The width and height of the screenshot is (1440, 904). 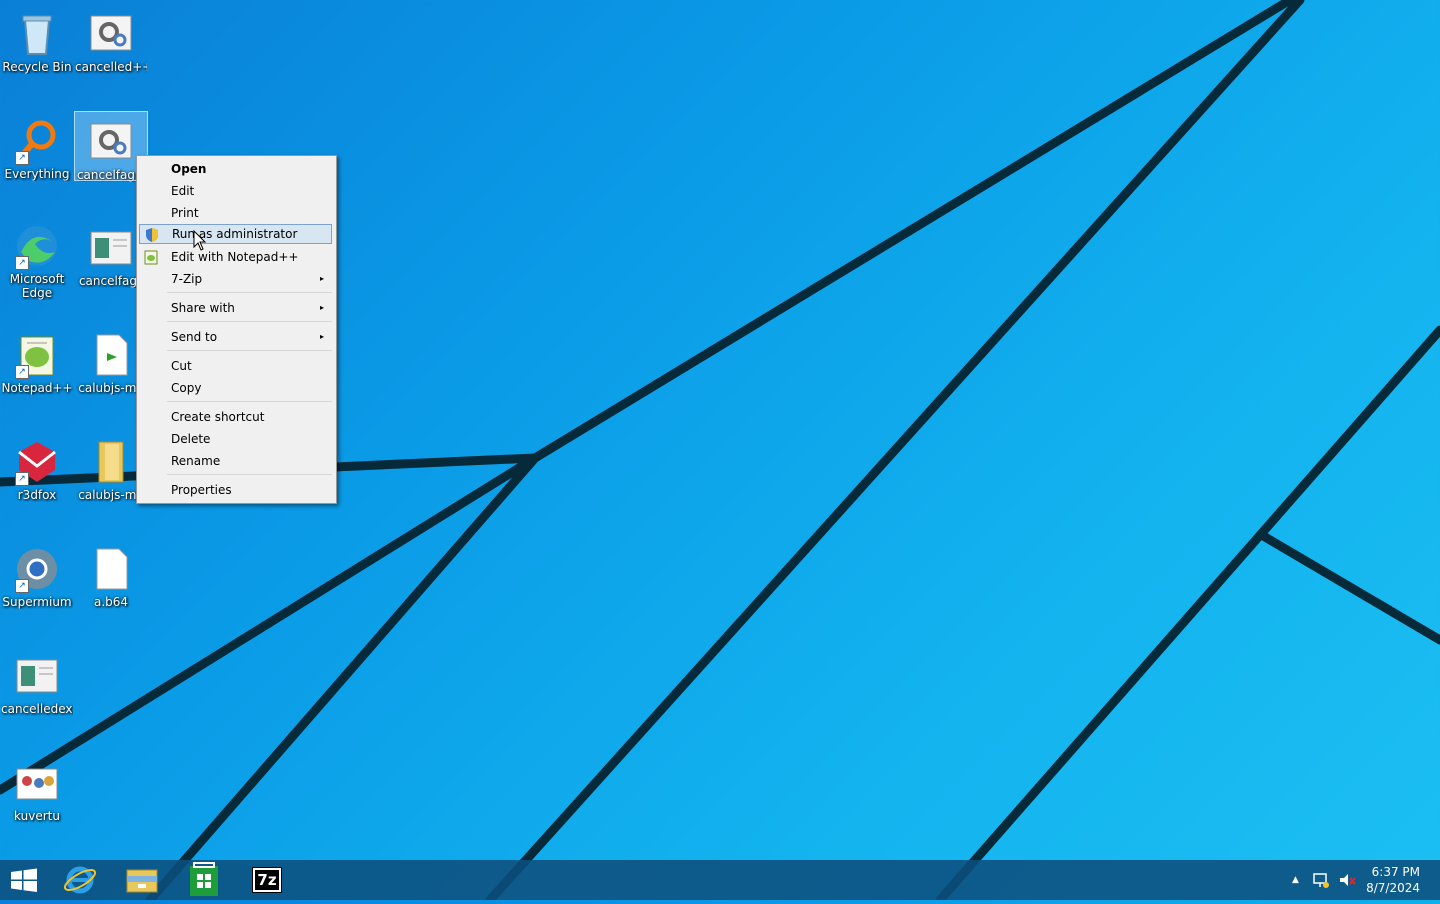 I want to click on internet-explorer-icon, so click(x=80, y=880).